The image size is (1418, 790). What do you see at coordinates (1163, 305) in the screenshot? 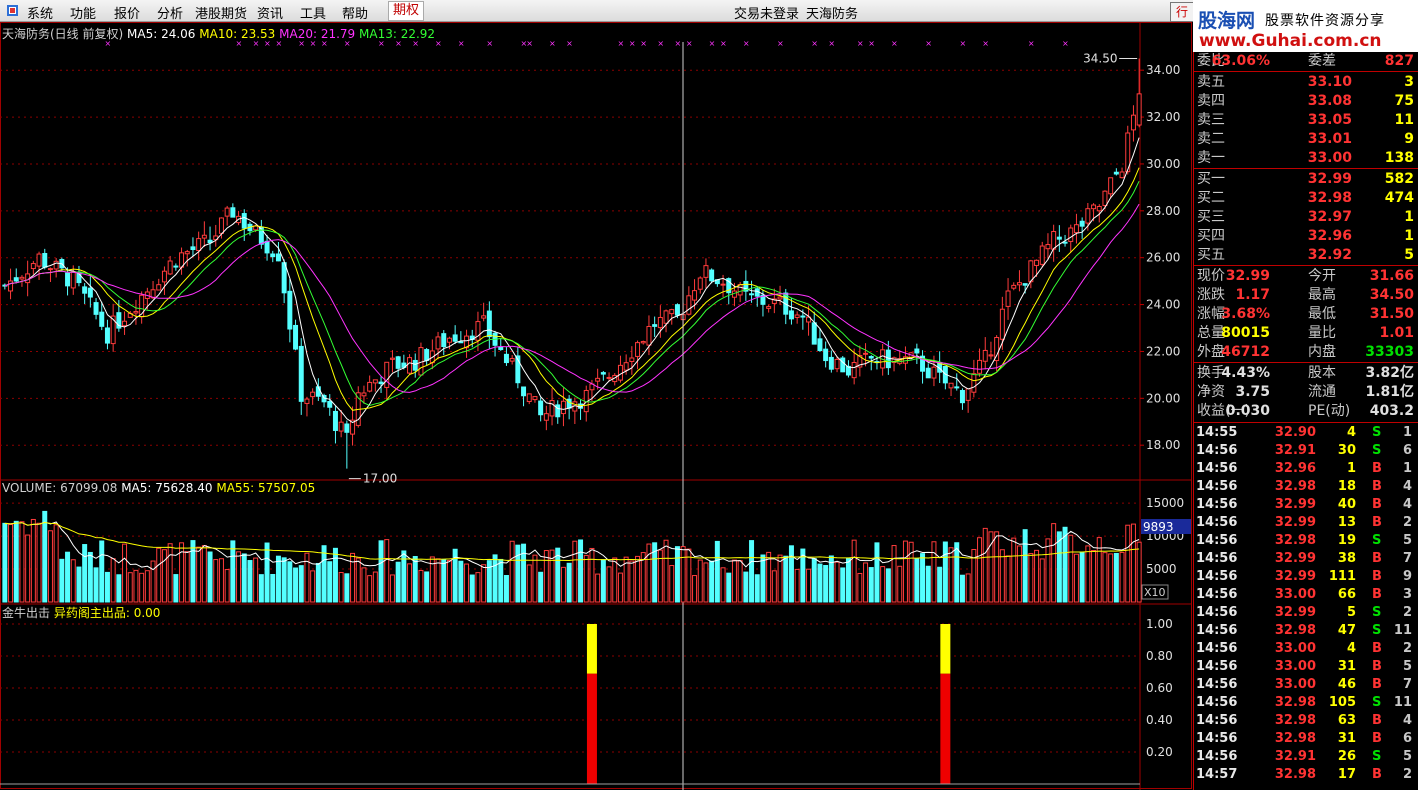
I see `y-tick-label: 24.00` at bounding box center [1163, 305].